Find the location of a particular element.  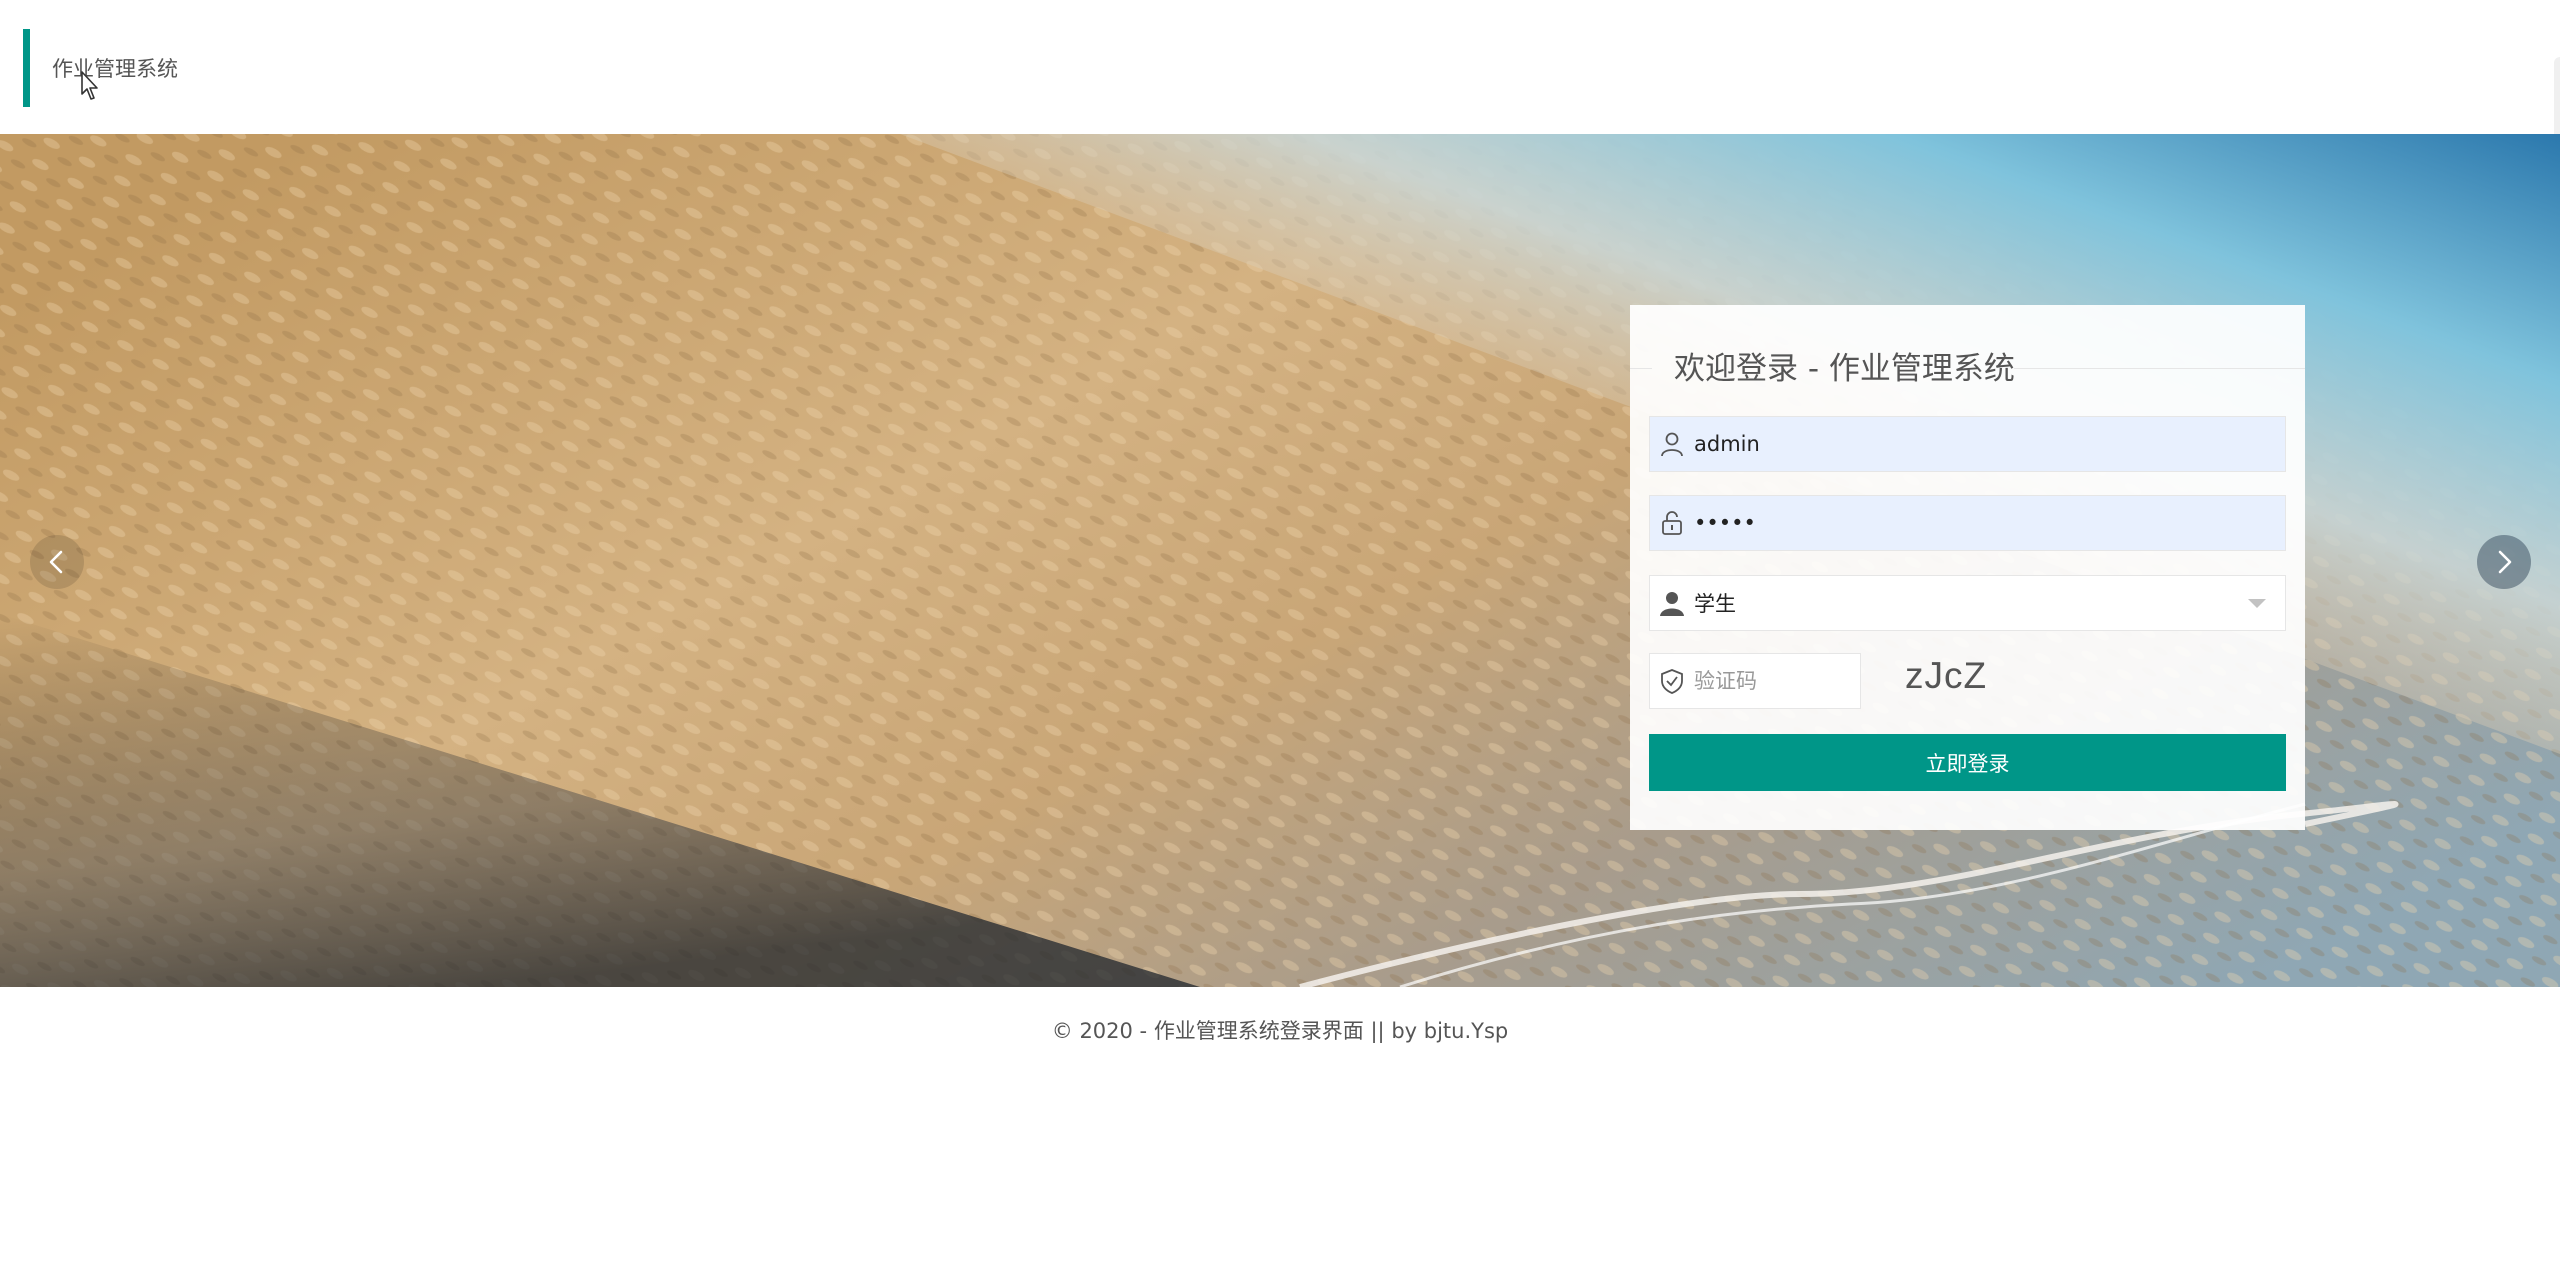

role-select-value: 学生 is located at coordinates (1715, 604).